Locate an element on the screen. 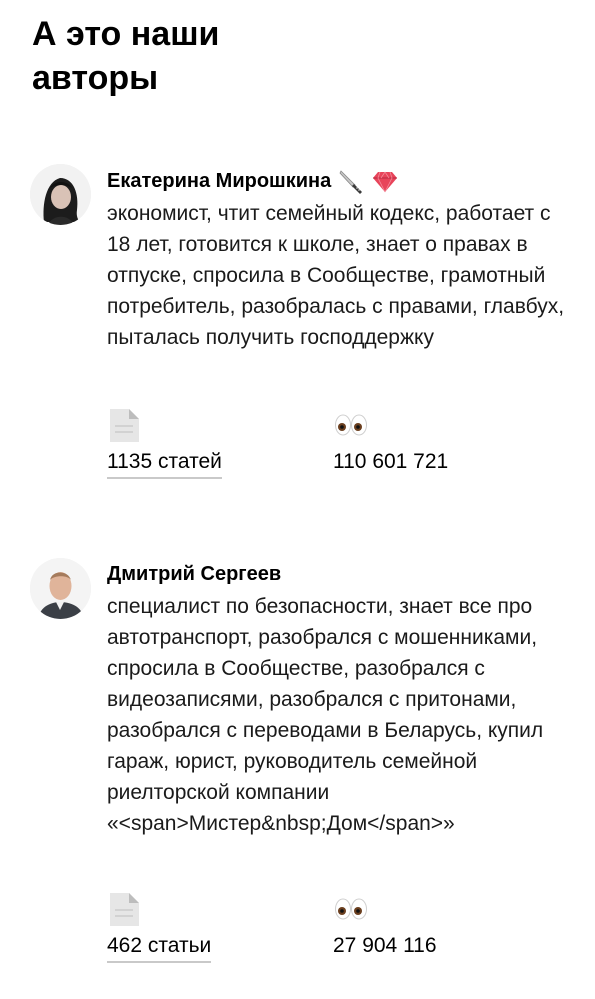  views-count: 110 601 721 is located at coordinates (391, 461).